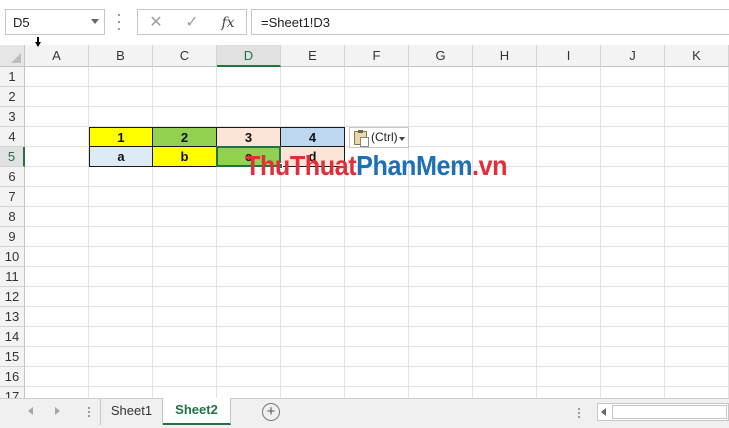  I want to click on cell-e13, so click(313, 317).